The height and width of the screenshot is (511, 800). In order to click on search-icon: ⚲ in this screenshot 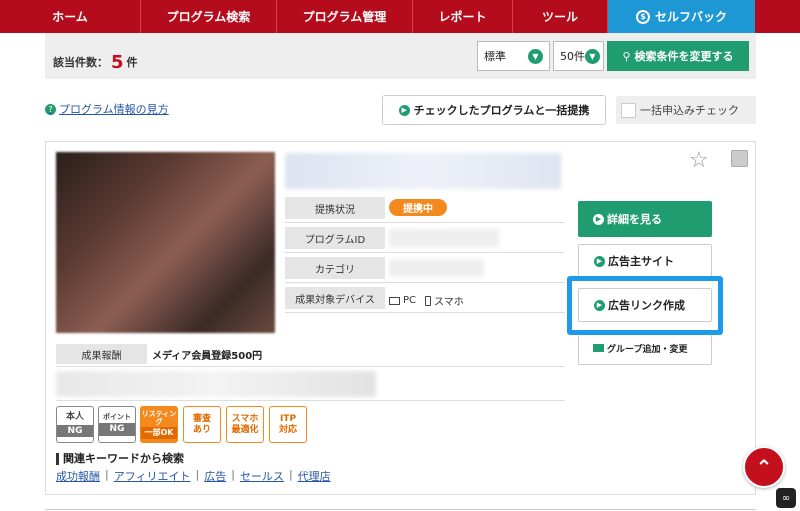, I will do `click(626, 56)`.